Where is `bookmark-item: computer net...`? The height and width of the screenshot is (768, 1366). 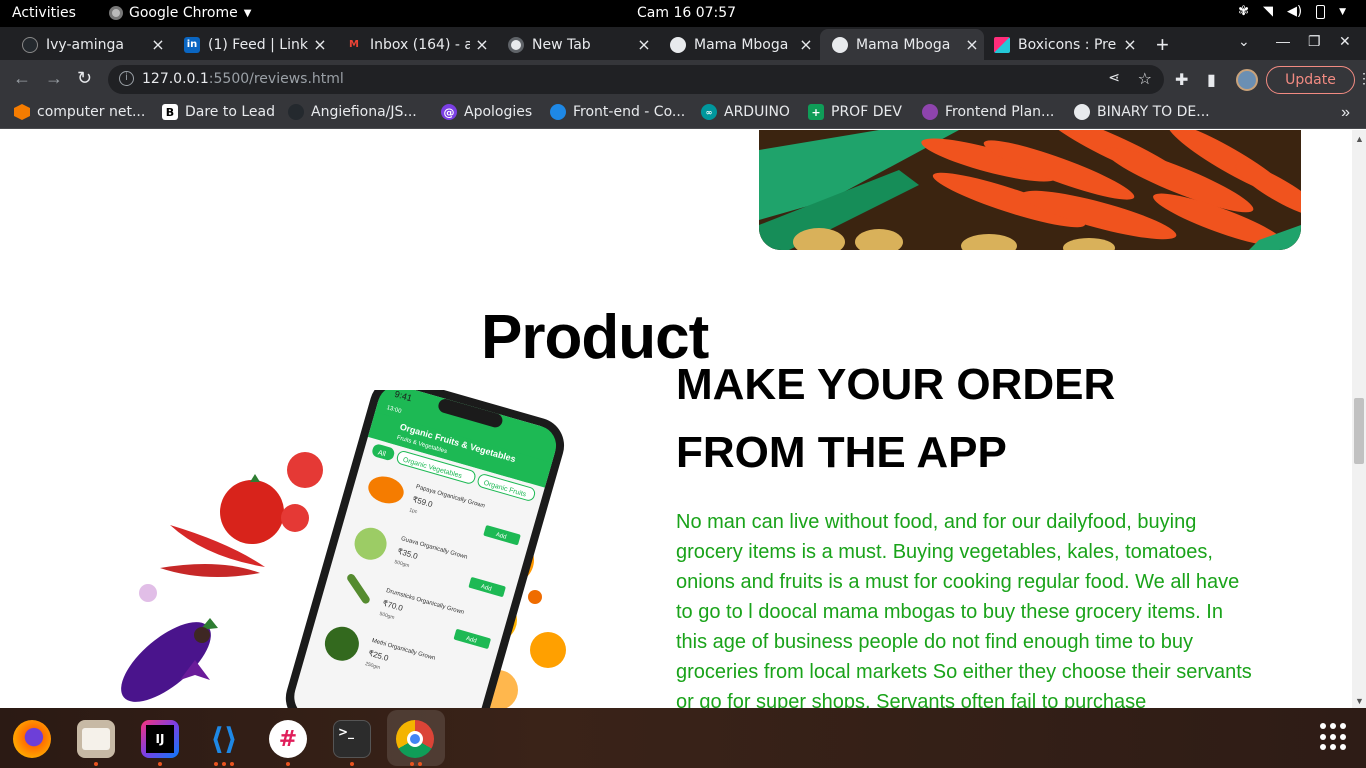
bookmark-item: computer net... is located at coordinates (79, 112).